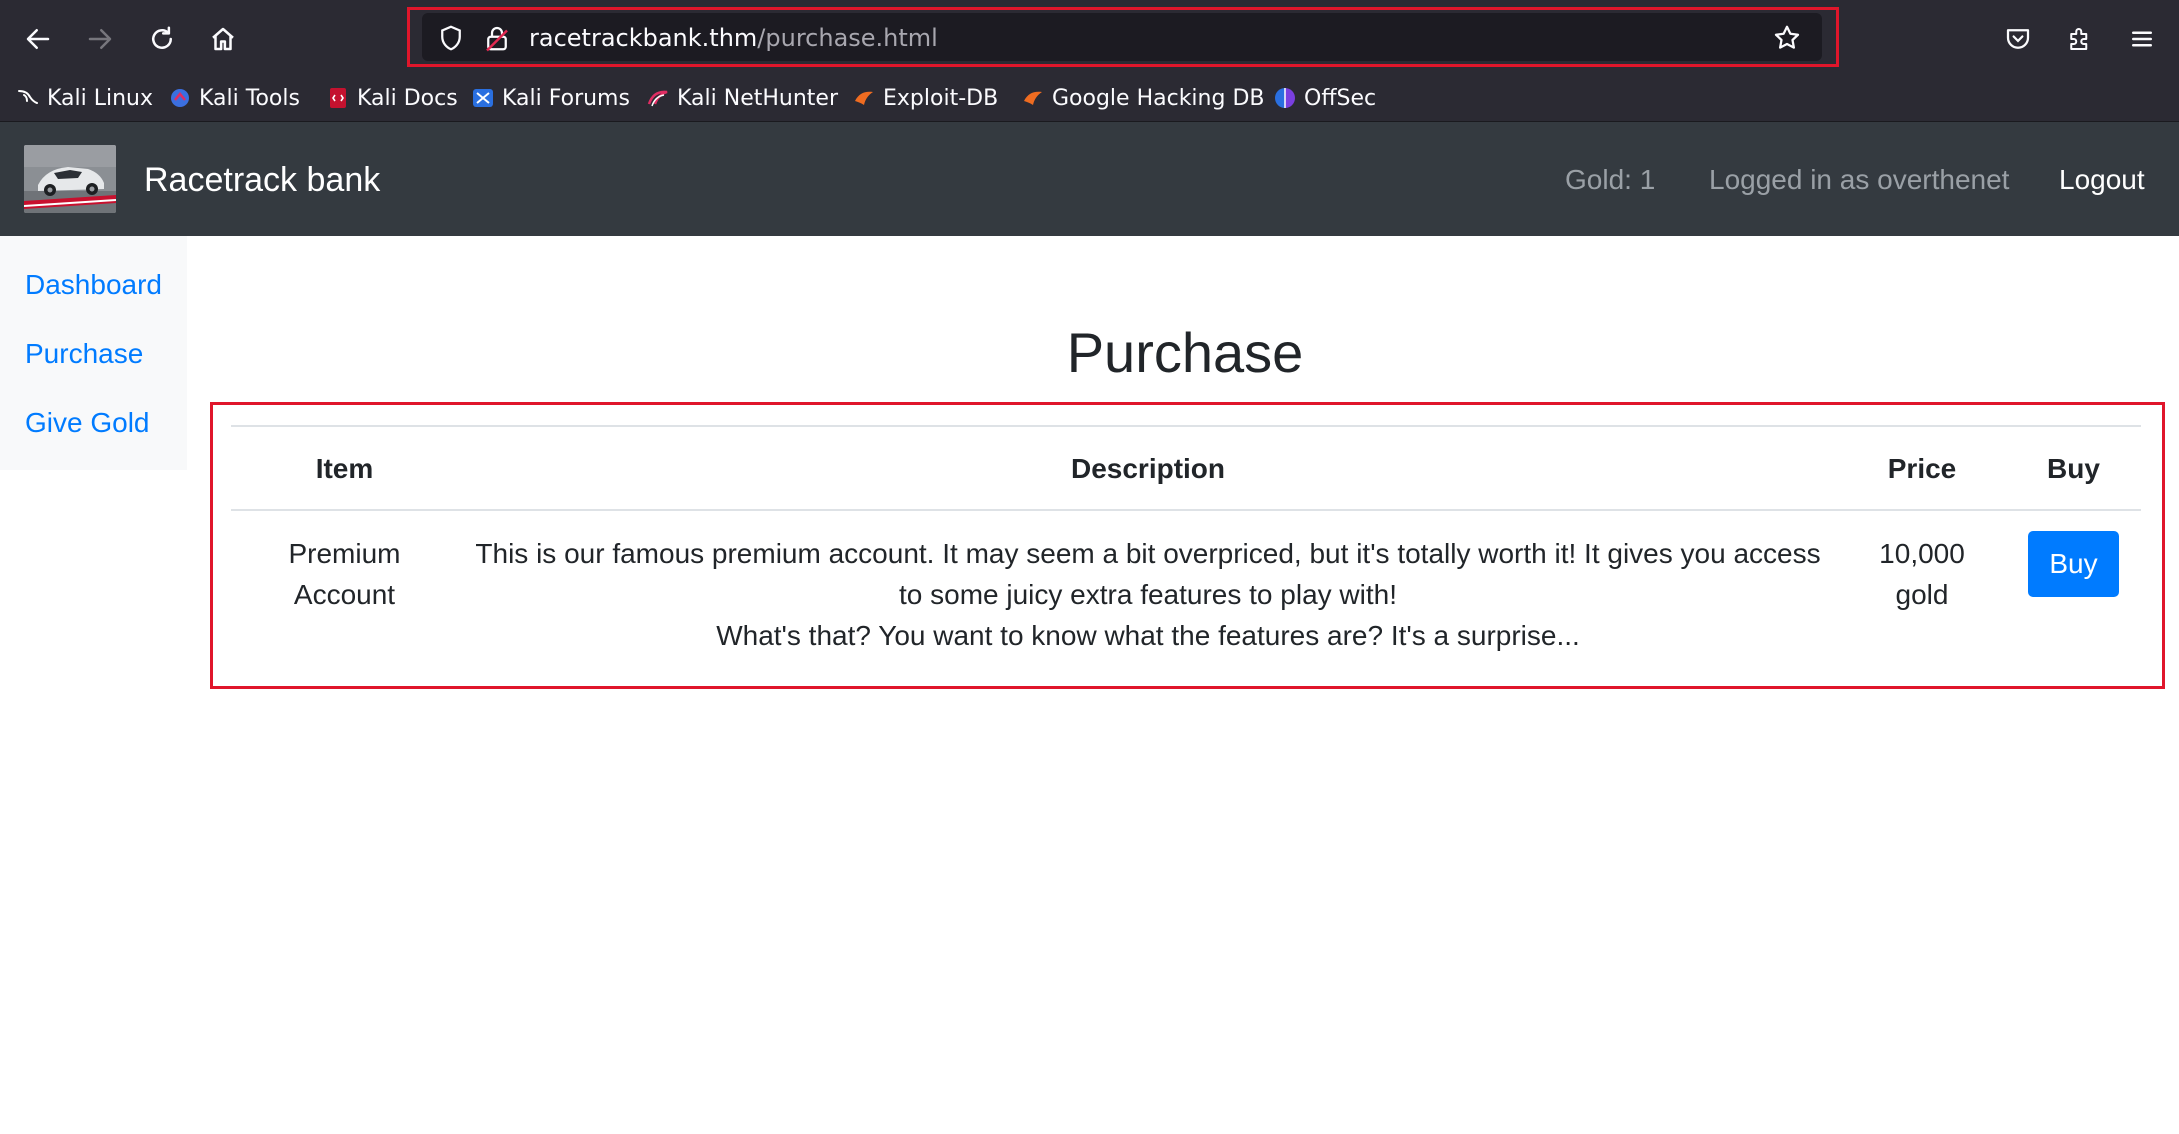 The width and height of the screenshot is (2179, 1134). What do you see at coordinates (941, 98) in the screenshot?
I see `bookmark-label: Exploit-DB` at bounding box center [941, 98].